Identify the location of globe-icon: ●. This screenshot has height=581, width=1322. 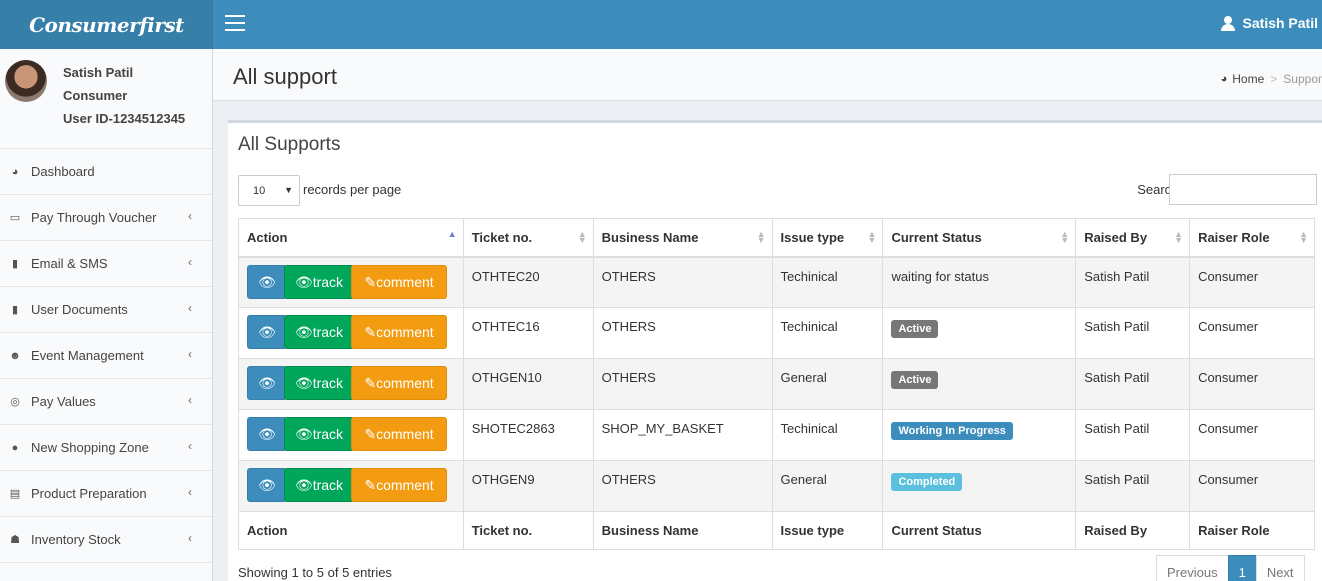
(15, 447).